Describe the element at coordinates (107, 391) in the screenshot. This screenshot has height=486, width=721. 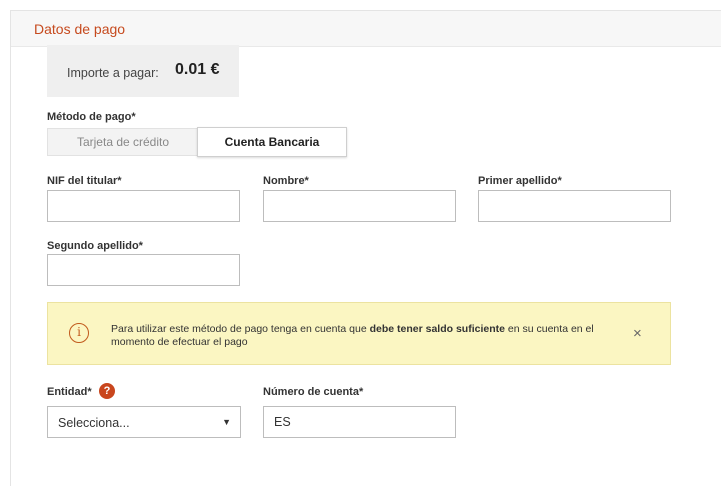
I see `help-icon: ?` at that location.